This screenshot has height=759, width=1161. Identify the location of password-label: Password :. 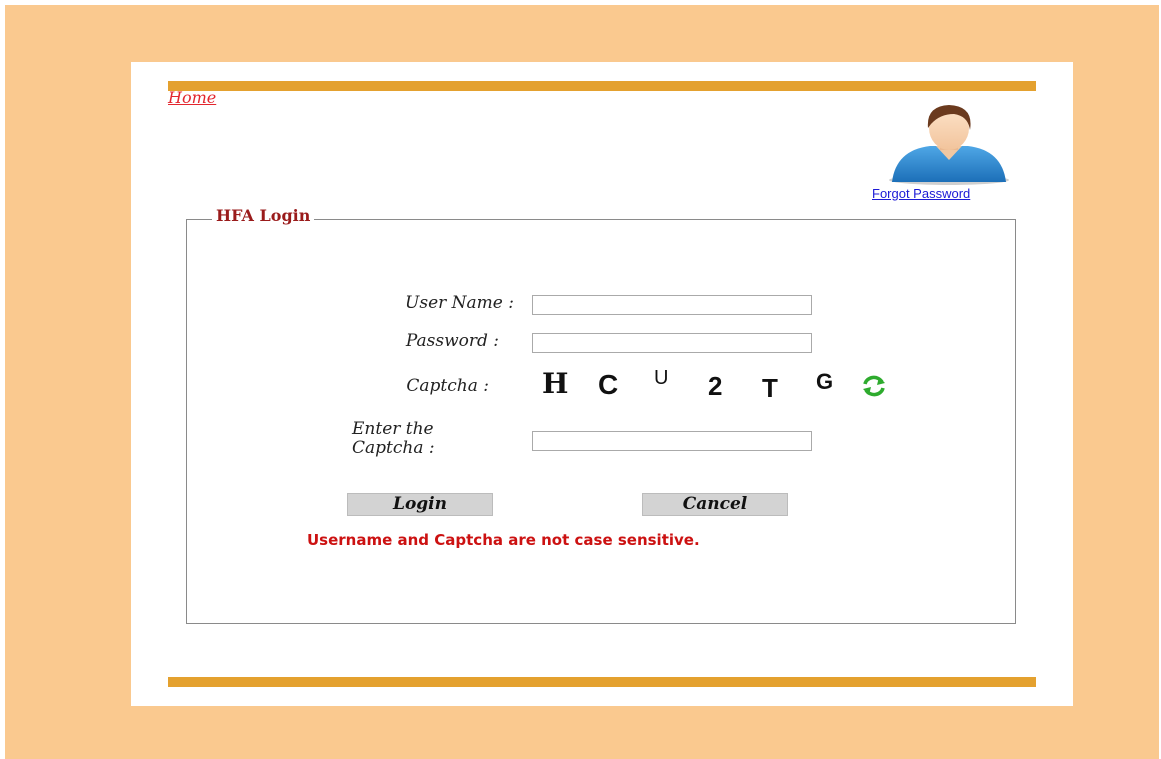
(452, 341).